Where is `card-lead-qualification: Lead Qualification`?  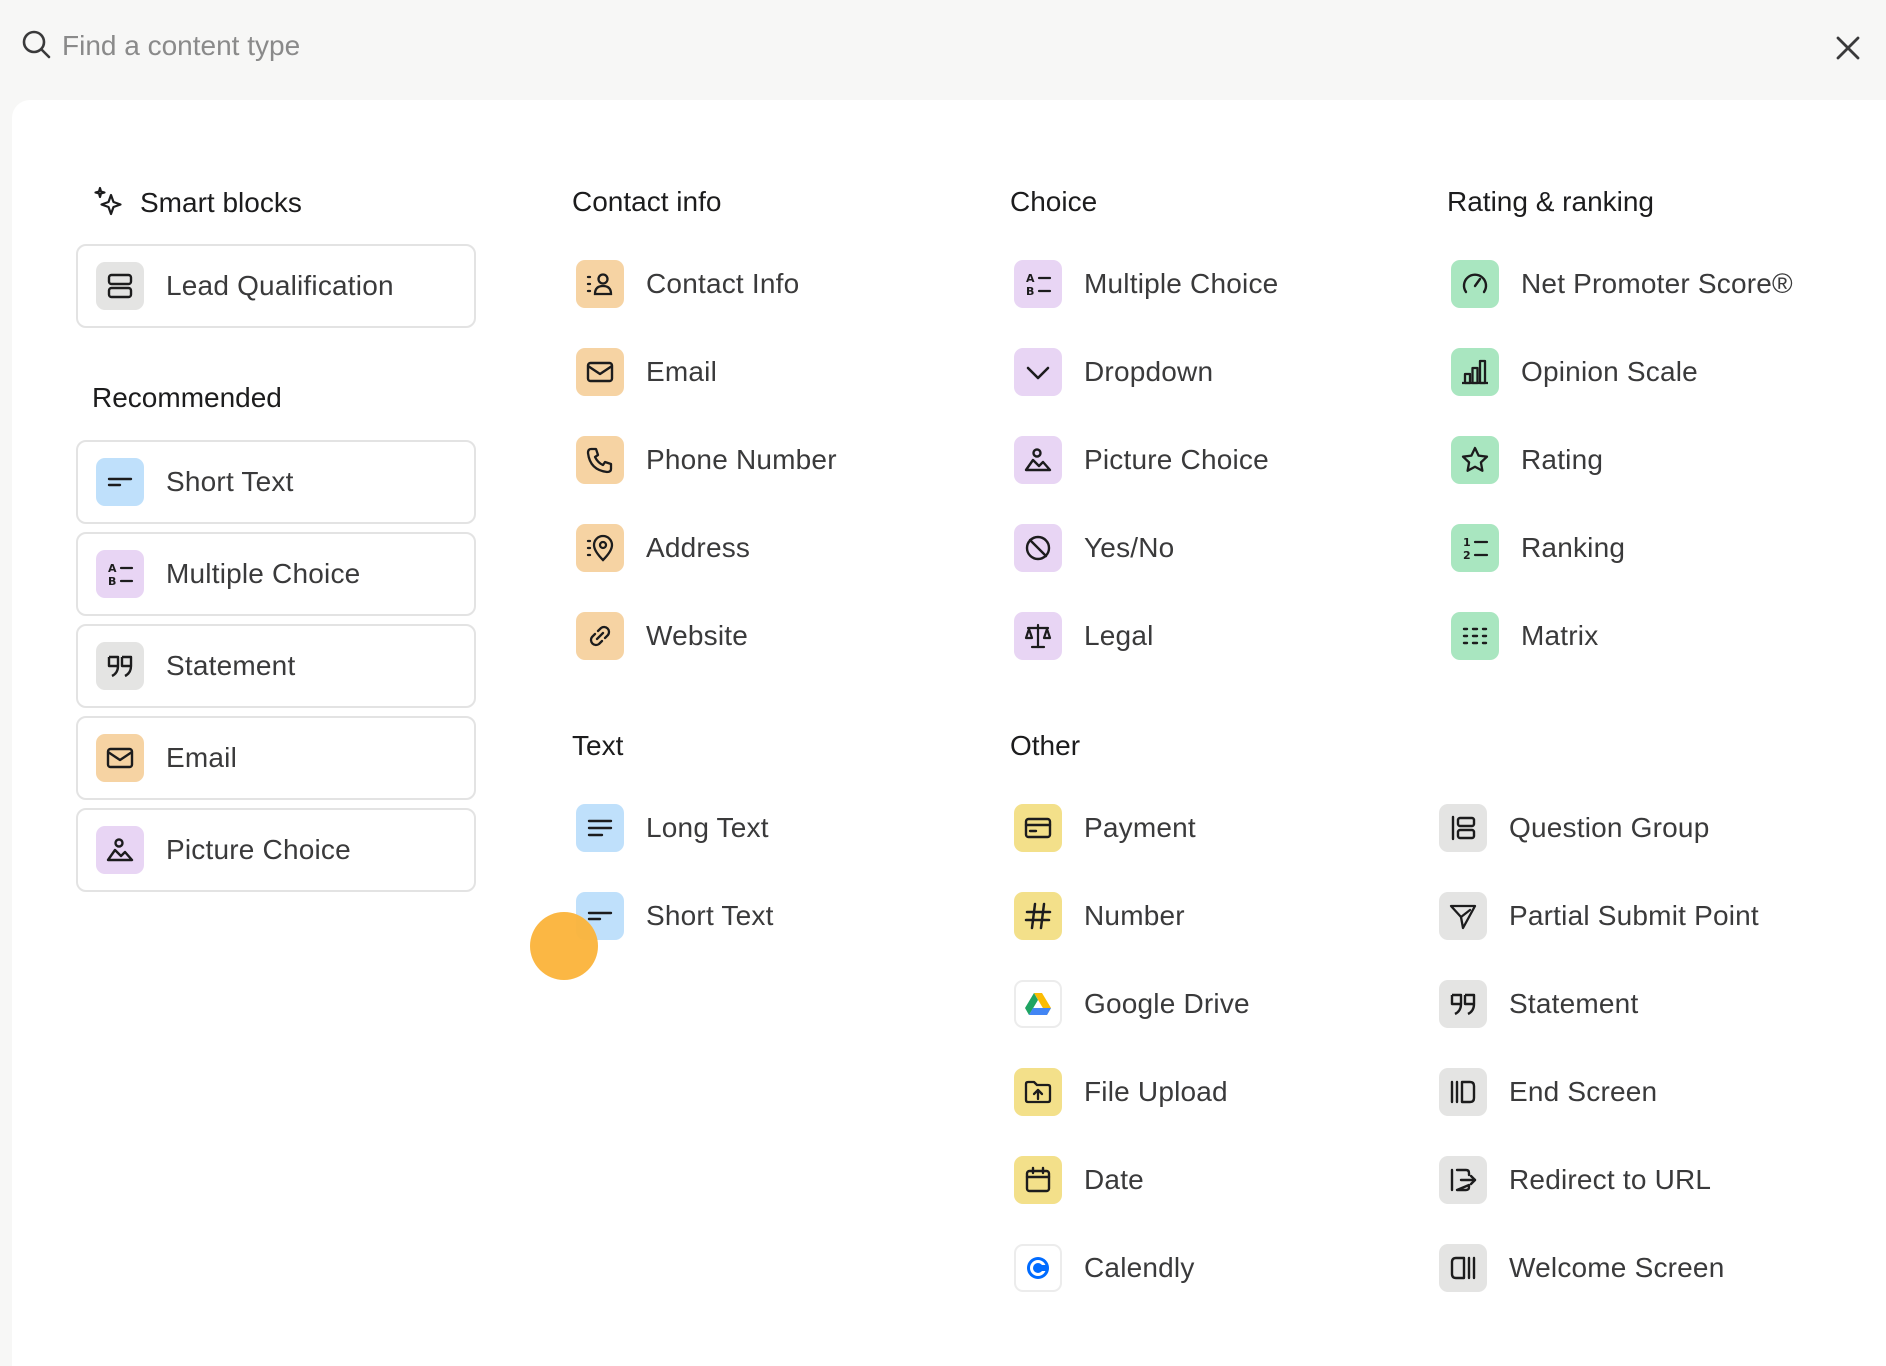
card-lead-qualification: Lead Qualification is located at coordinates (276, 286).